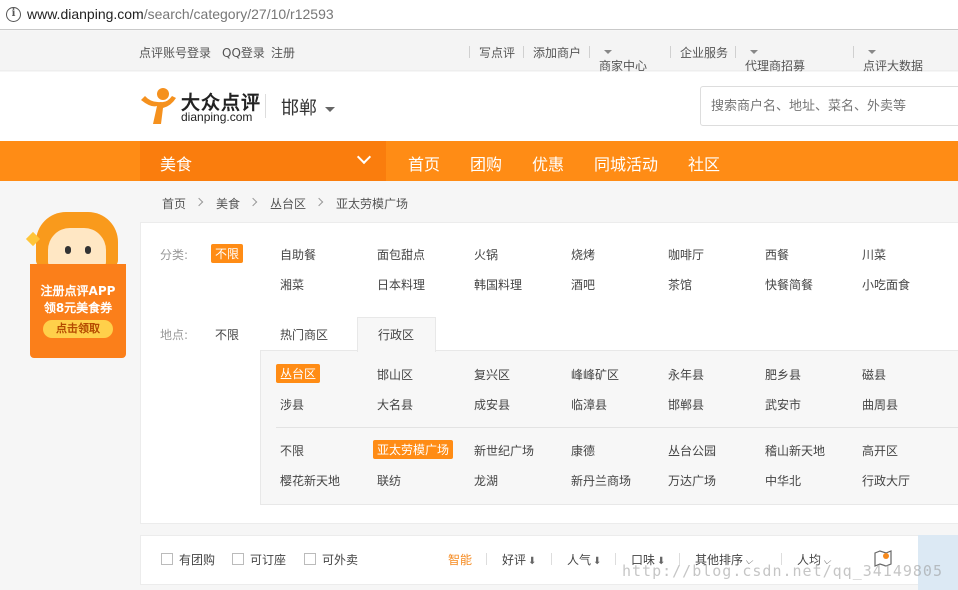 This screenshot has width=958, height=590. I want to click on area-option: 行政大厅, so click(886, 480).